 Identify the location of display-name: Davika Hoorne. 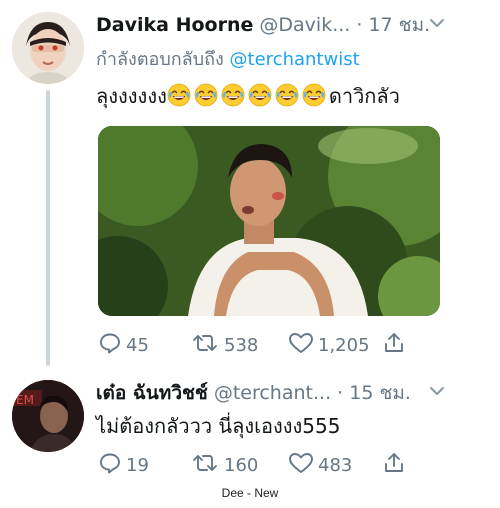
(174, 25).